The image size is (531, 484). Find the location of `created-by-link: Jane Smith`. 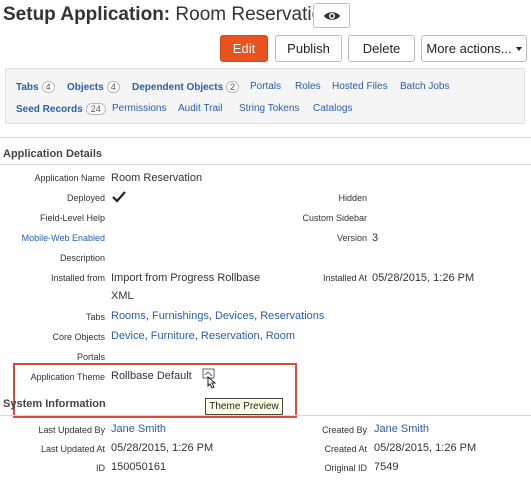

created-by-link: Jane Smith is located at coordinates (401, 429).